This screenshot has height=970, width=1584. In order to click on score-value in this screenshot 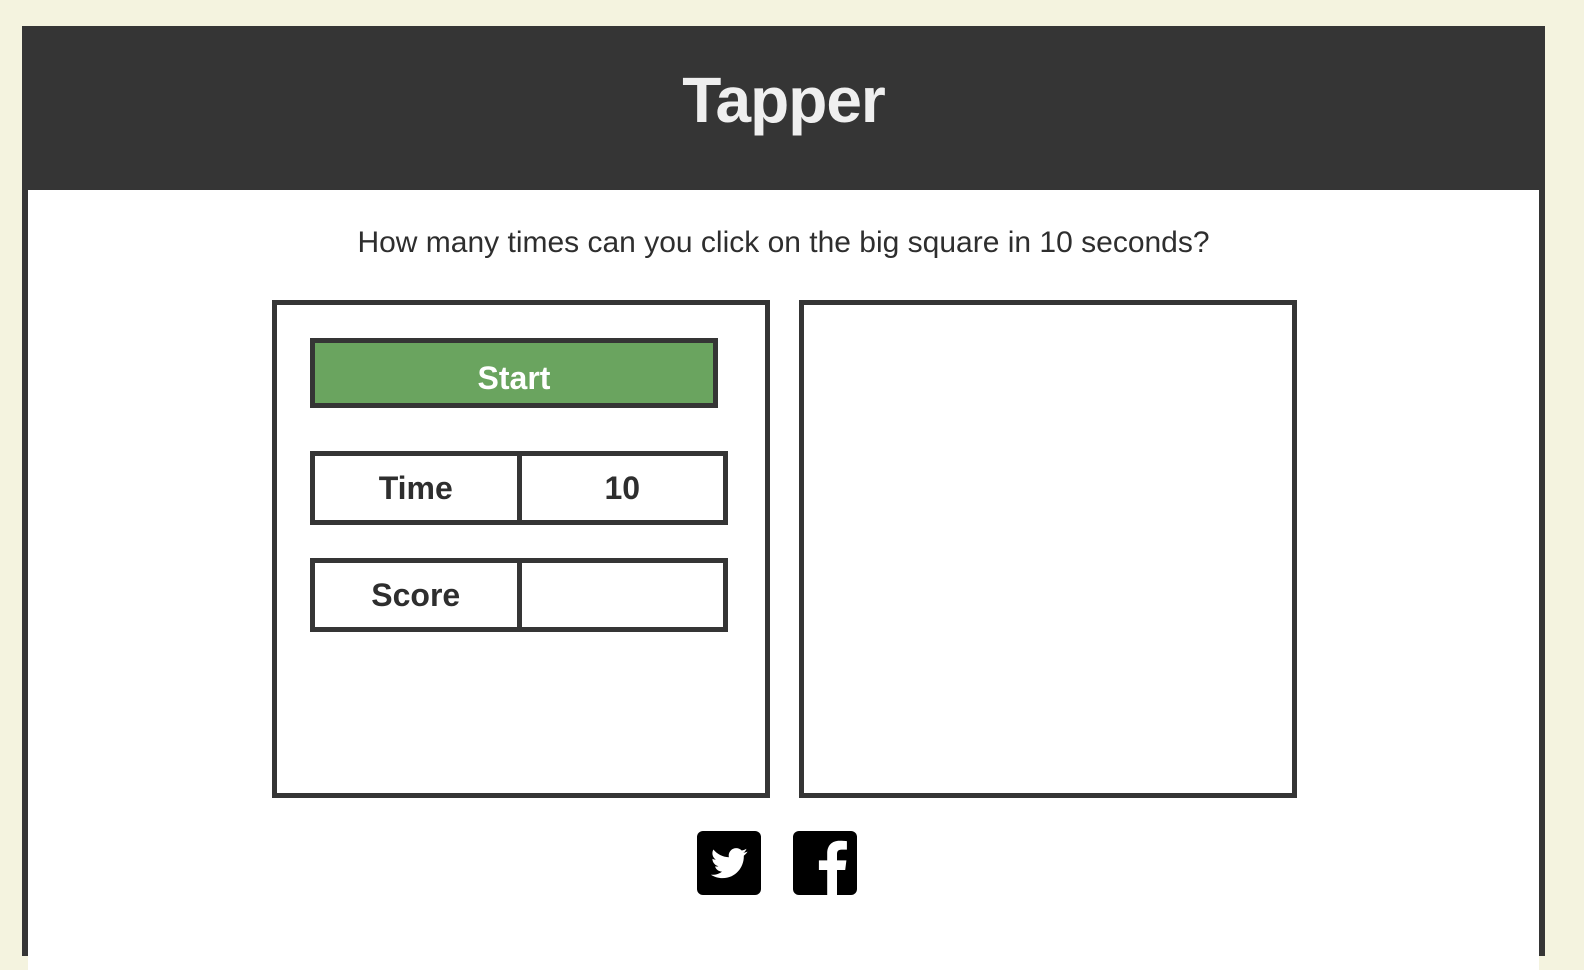, I will do `click(623, 595)`.